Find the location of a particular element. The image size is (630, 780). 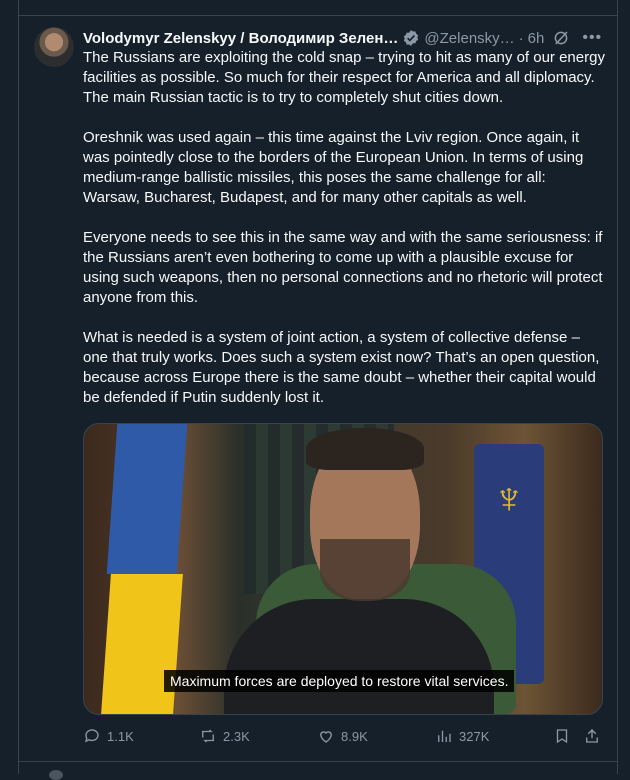

verified-badge-icon is located at coordinates (411, 38).